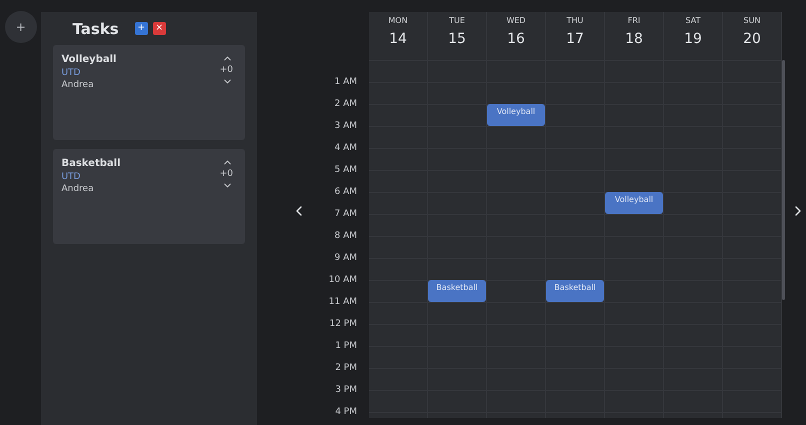  I want to click on hour-label: 3 AM, so click(345, 126).